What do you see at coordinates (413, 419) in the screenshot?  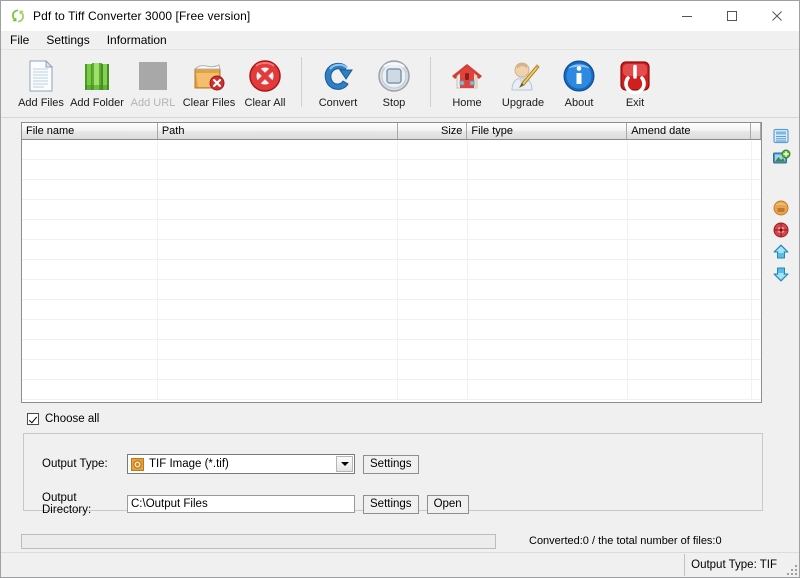 I see `choose-all-row: Choose all` at bounding box center [413, 419].